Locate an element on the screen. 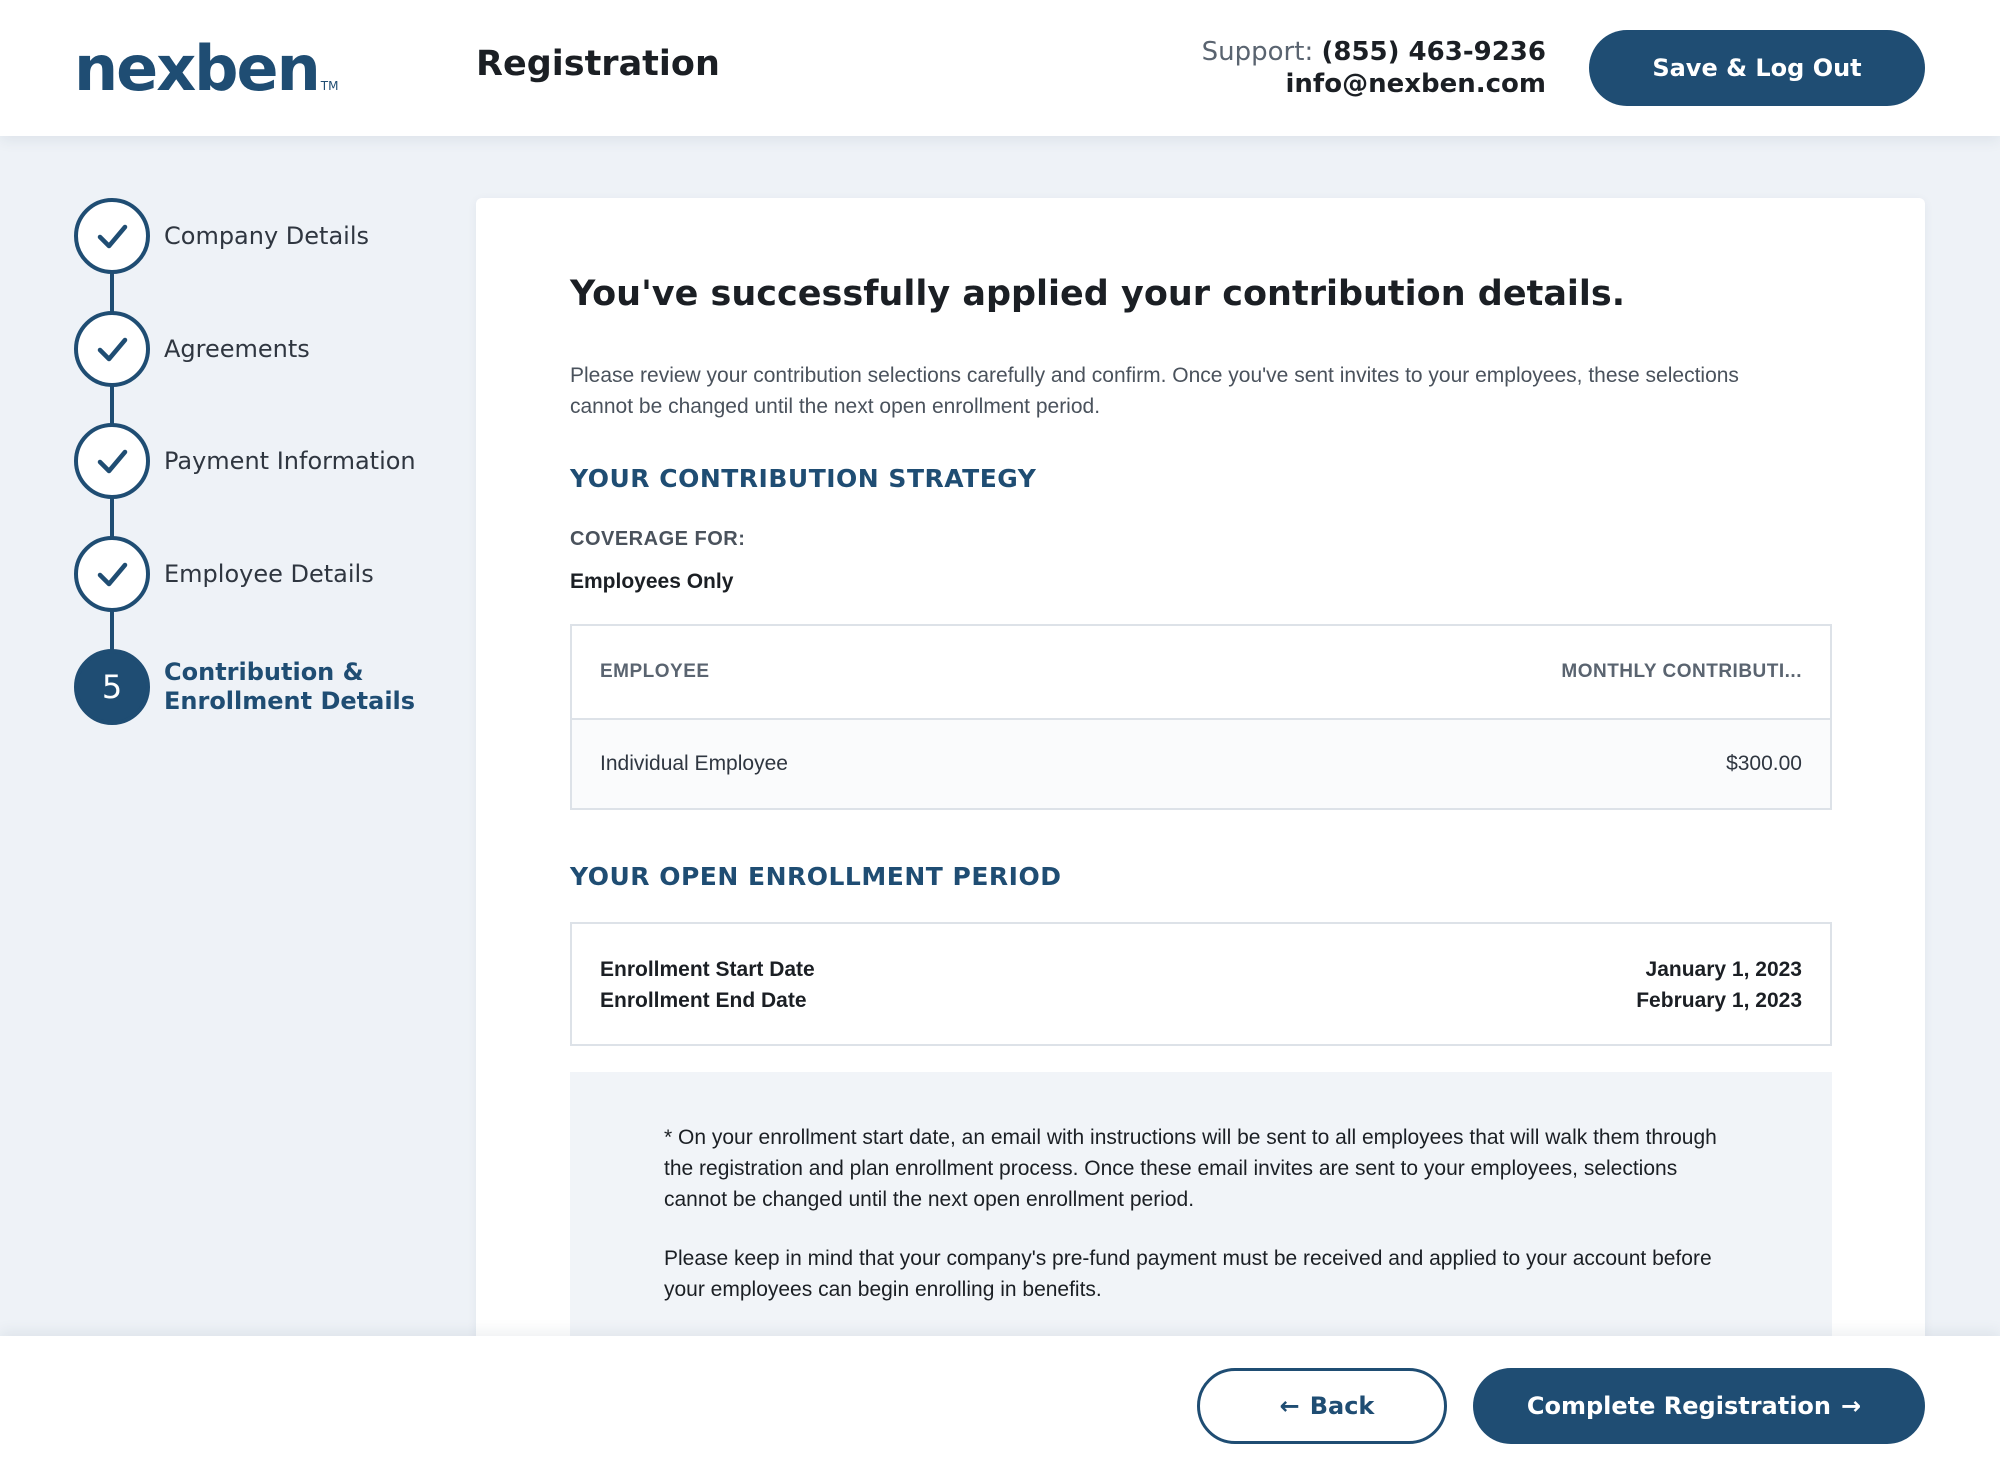 This screenshot has width=2000, height=1473. support-email: info@nexben.com is located at coordinates (1374, 84).